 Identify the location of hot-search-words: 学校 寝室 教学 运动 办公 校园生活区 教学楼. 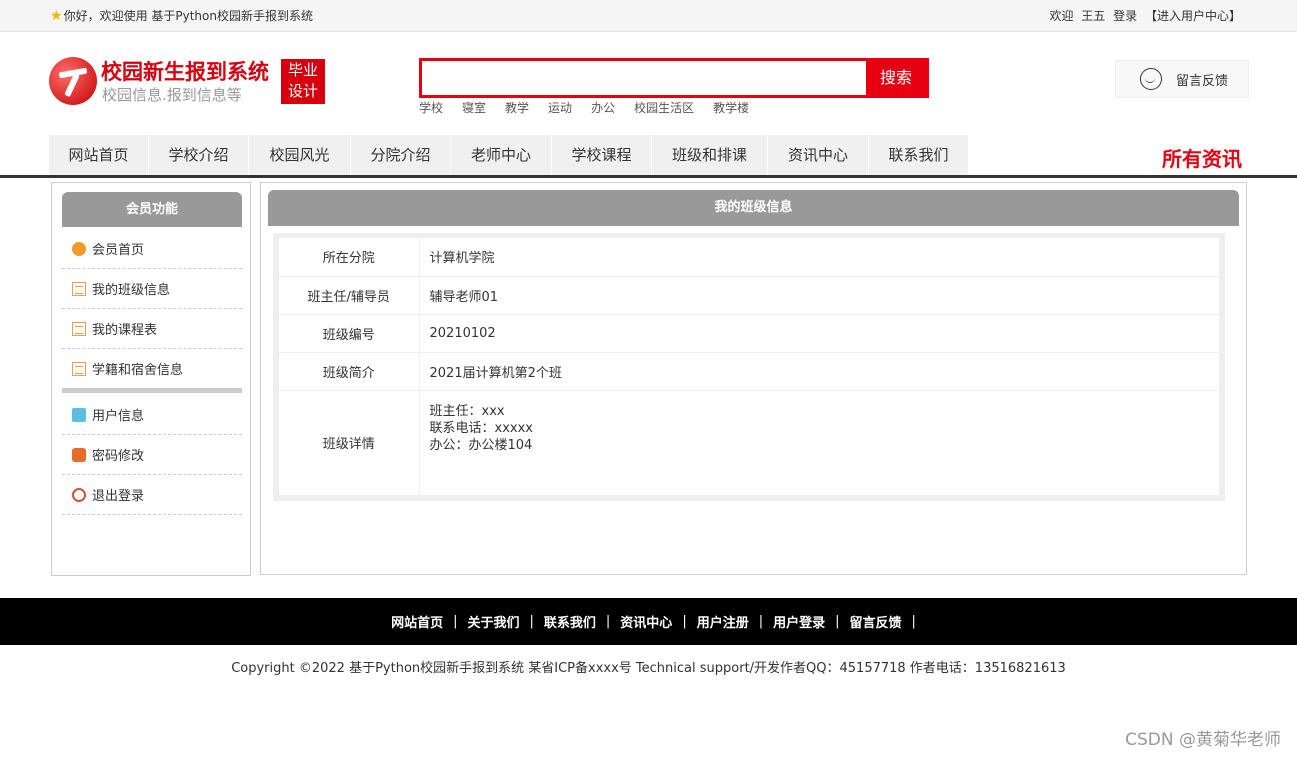
(593, 107).